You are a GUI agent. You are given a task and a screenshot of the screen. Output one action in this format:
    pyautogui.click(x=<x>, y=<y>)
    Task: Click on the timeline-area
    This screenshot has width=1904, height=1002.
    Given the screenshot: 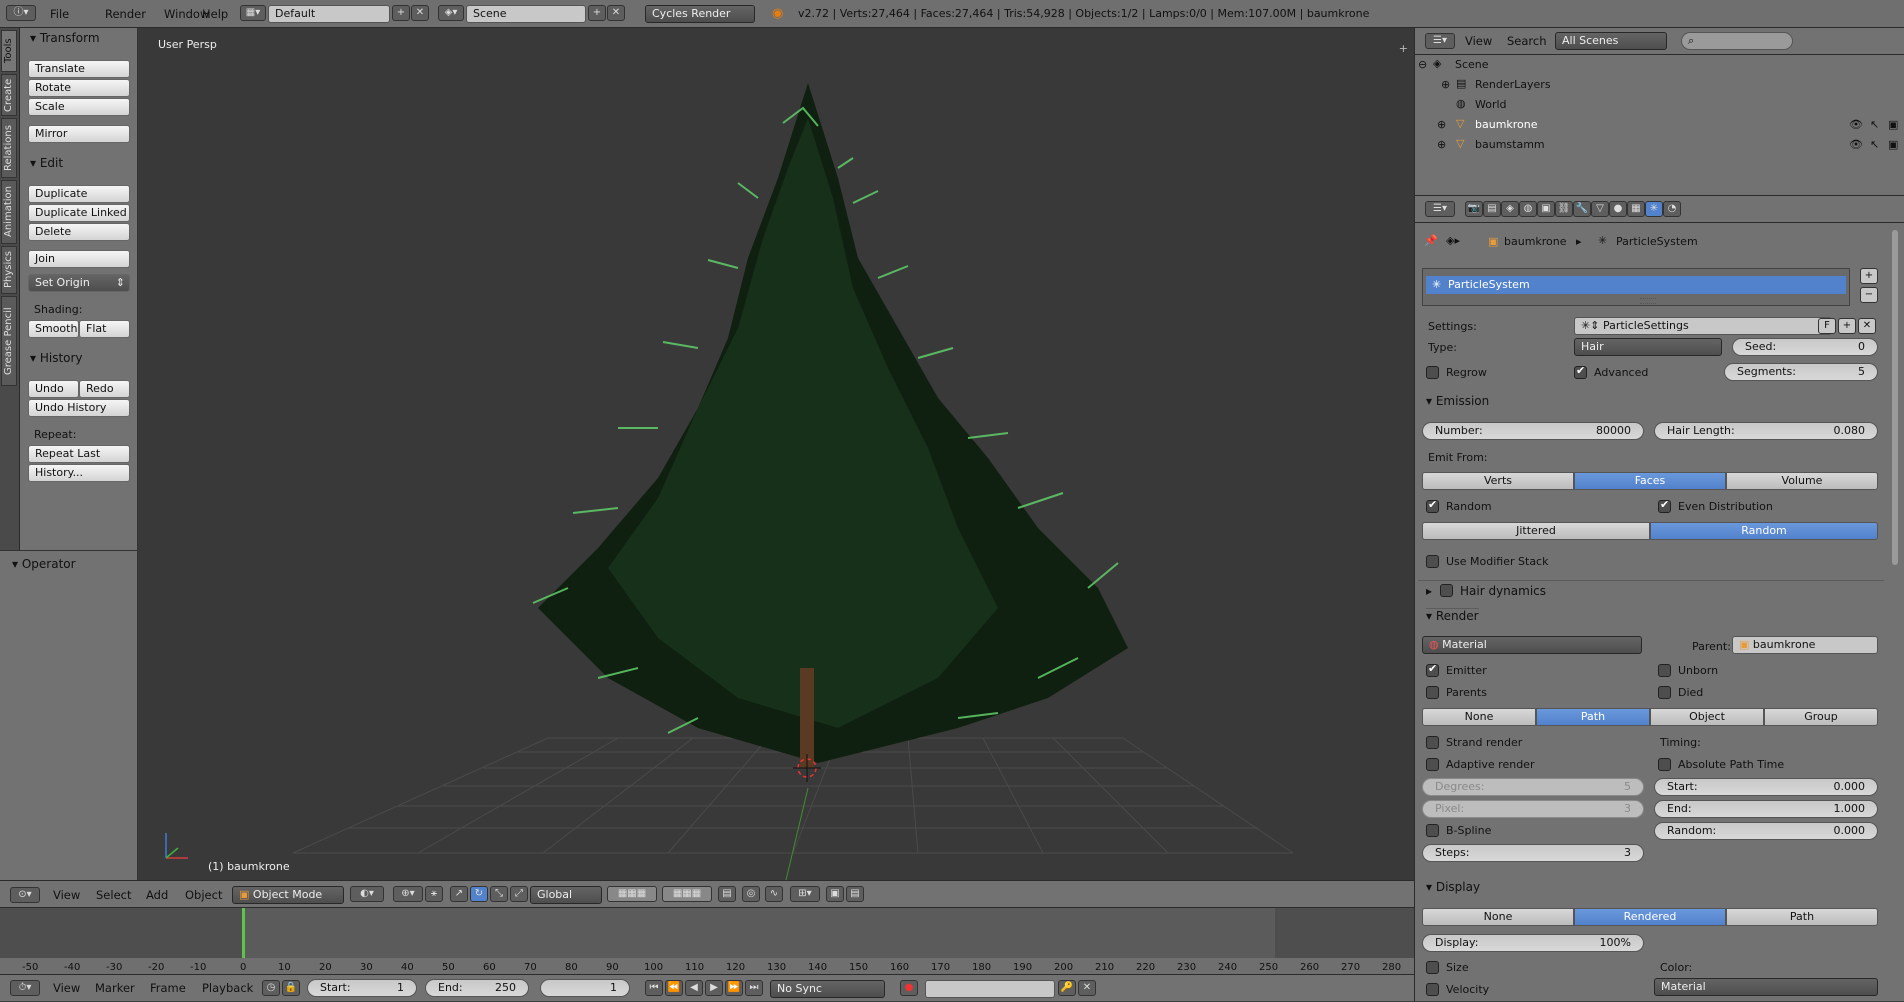 What is the action you would take?
    pyautogui.click(x=707, y=941)
    